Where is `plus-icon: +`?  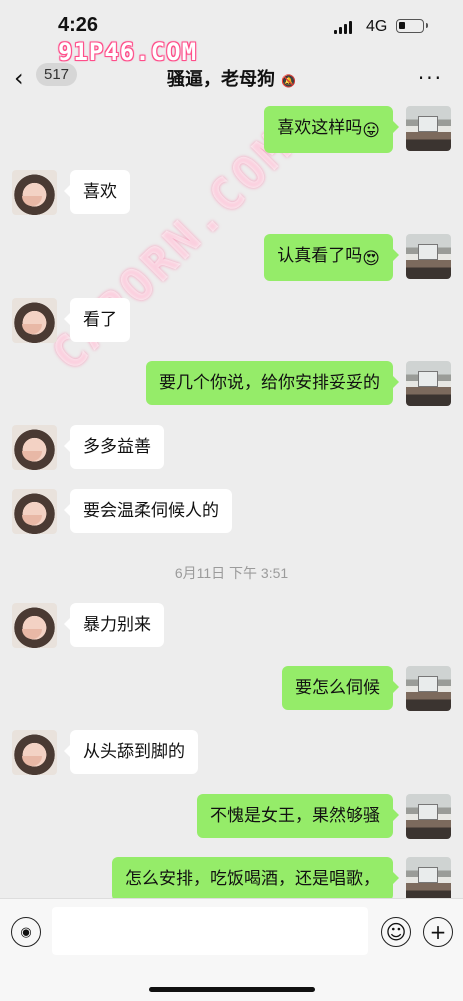
plus-icon: + is located at coordinates (438, 932).